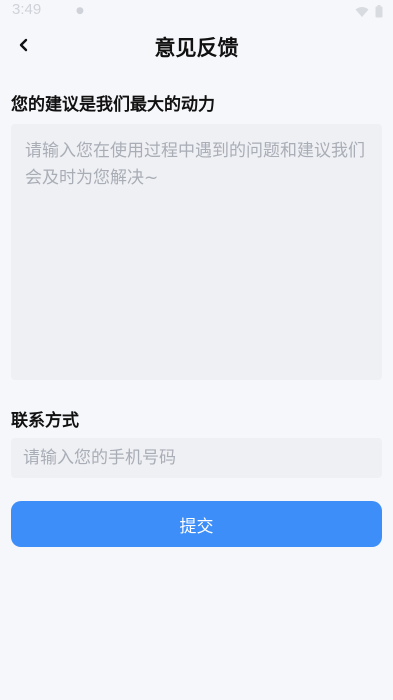  I want to click on battery-icon, so click(379, 12).